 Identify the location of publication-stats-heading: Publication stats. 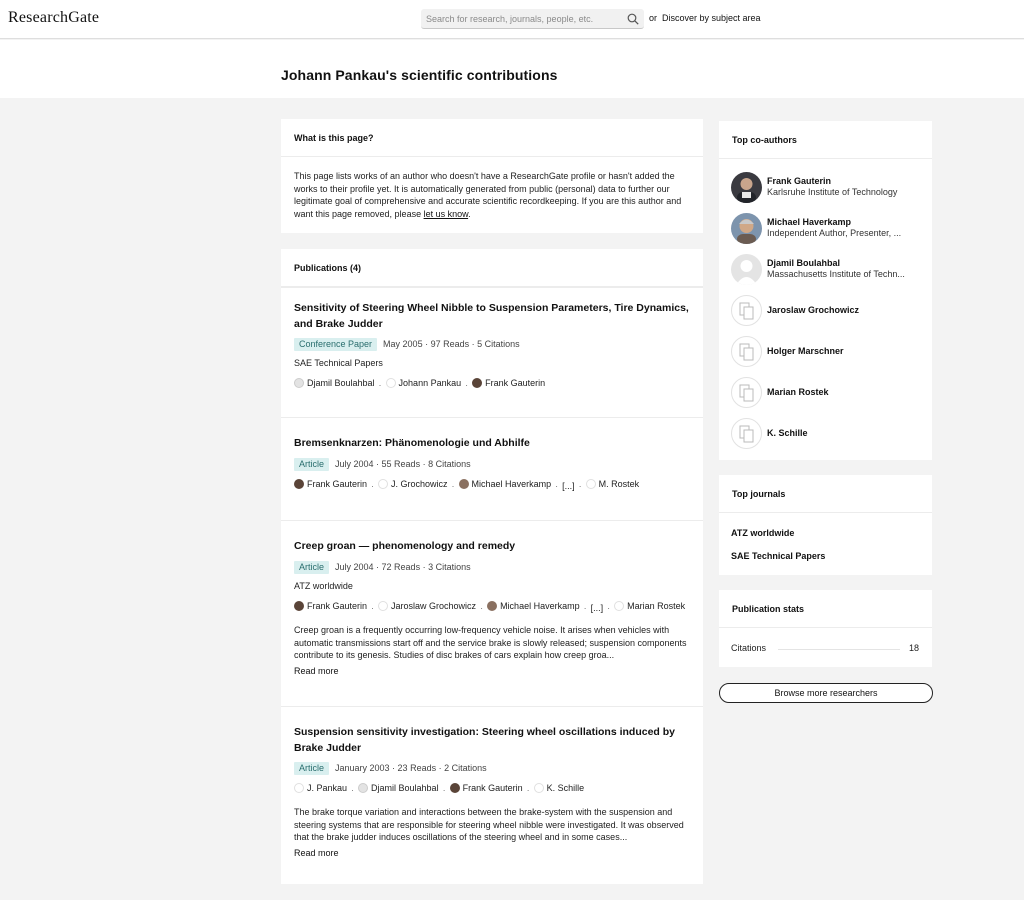
(825, 609).